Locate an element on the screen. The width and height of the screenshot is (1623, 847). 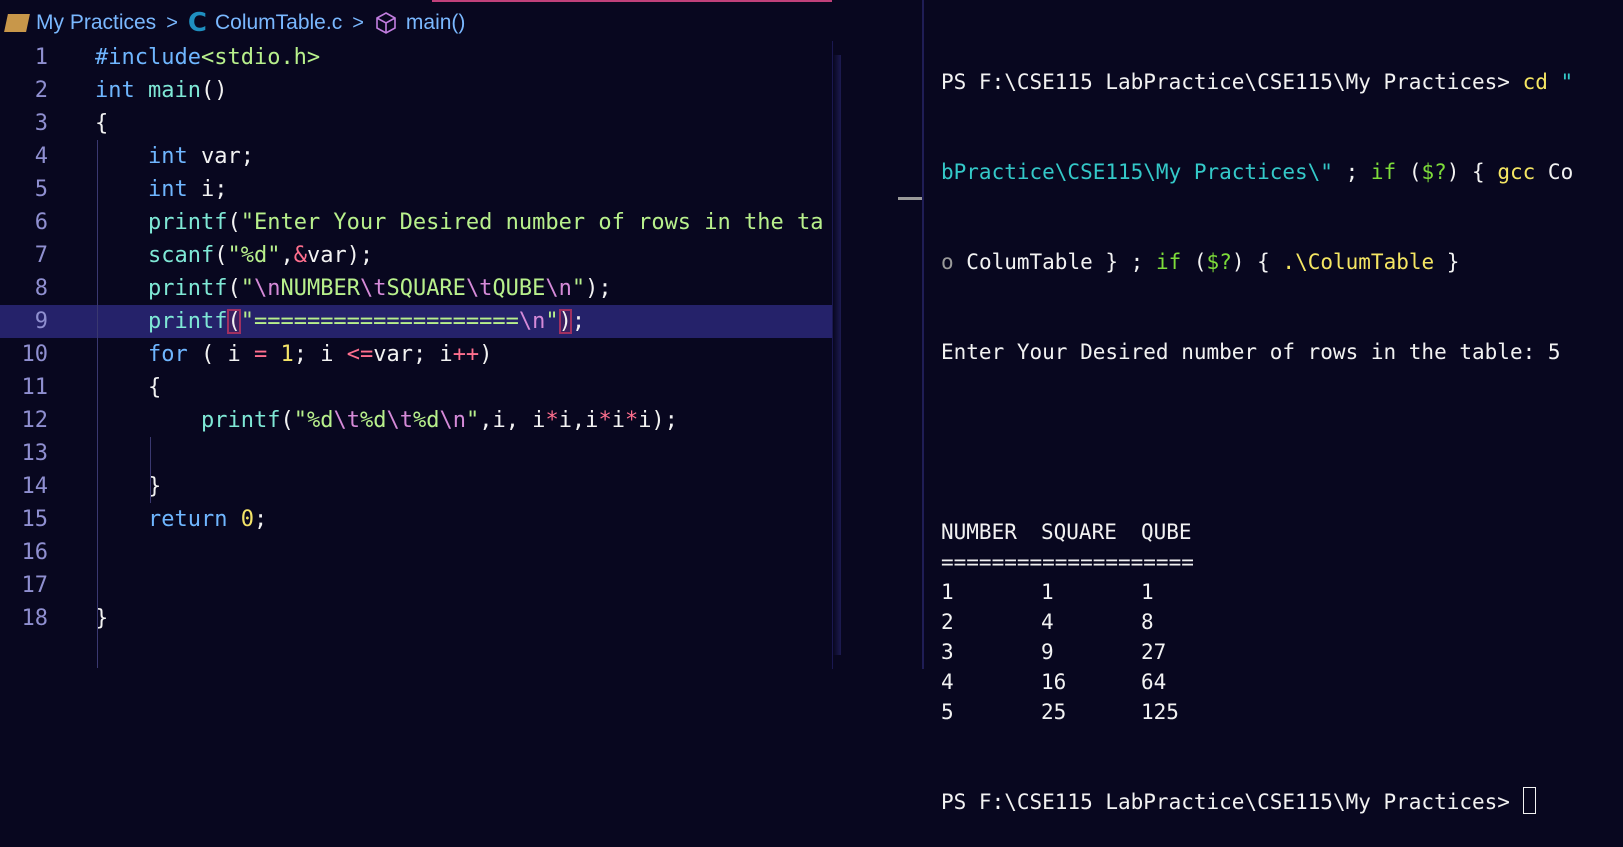
table-cell: 4 is located at coordinates (947, 682).